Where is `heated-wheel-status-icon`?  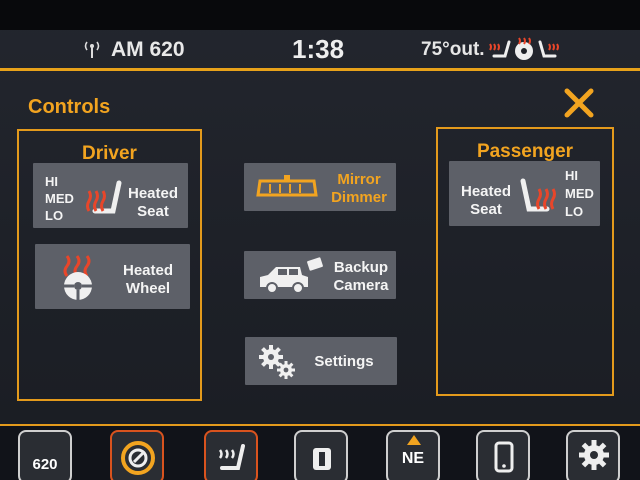 heated-wheel-status-icon is located at coordinates (524, 48).